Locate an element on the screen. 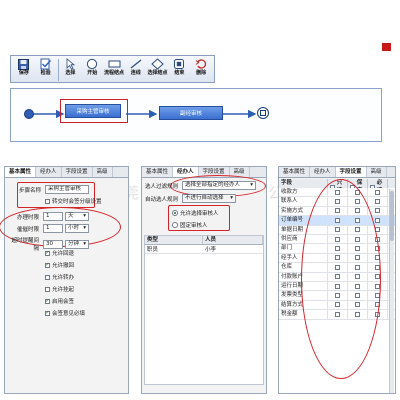 Image resolution: width=400 pixels, height=400 pixels. radio-row: 固定审核人 is located at coordinates (190, 225).